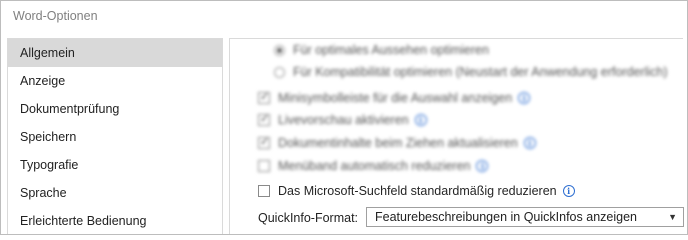 The height and width of the screenshot is (240, 688). Describe the element at coordinates (264, 142) in the screenshot. I see `cb-drag-update` at that location.